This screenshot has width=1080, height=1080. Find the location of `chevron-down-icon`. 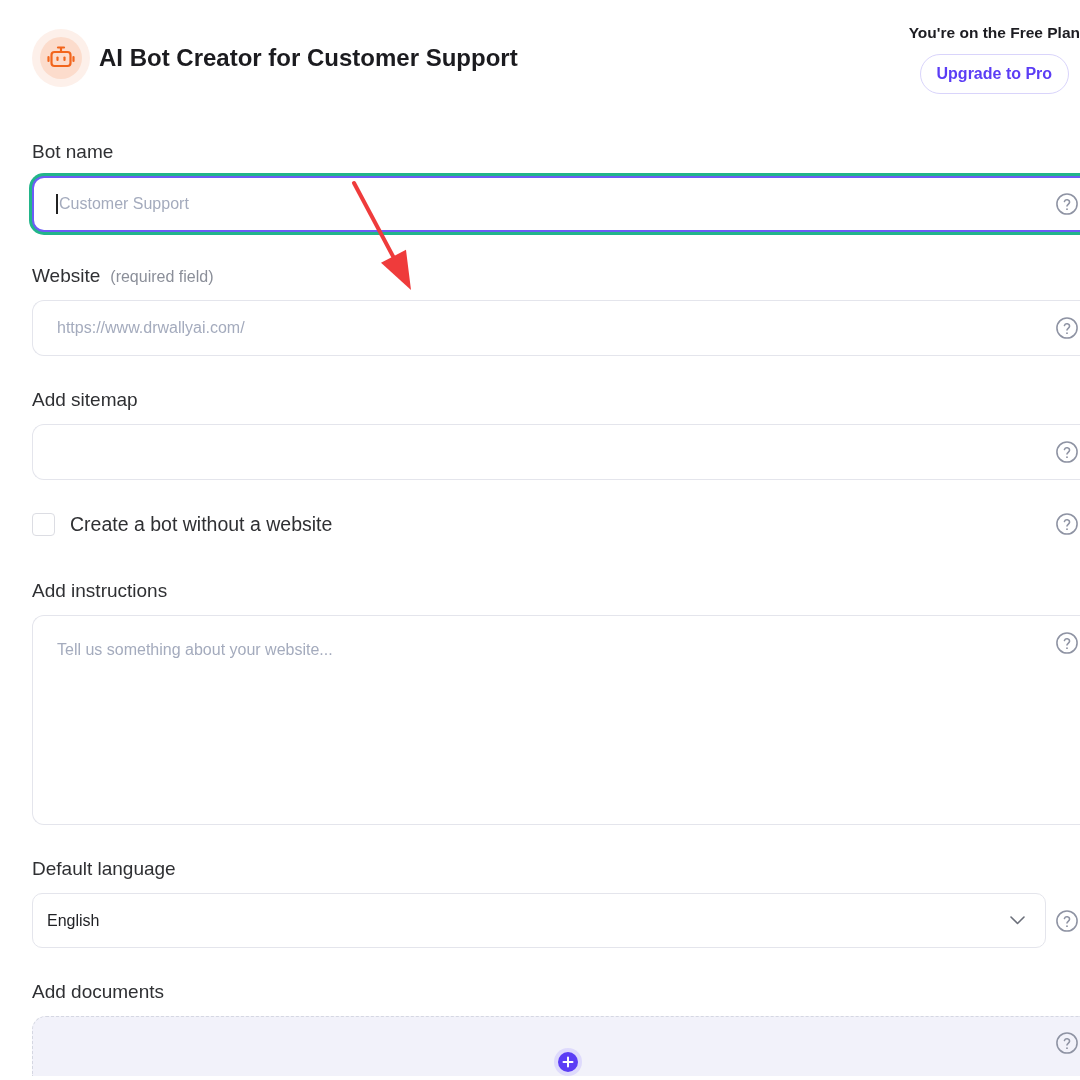

chevron-down-icon is located at coordinates (1017, 920).